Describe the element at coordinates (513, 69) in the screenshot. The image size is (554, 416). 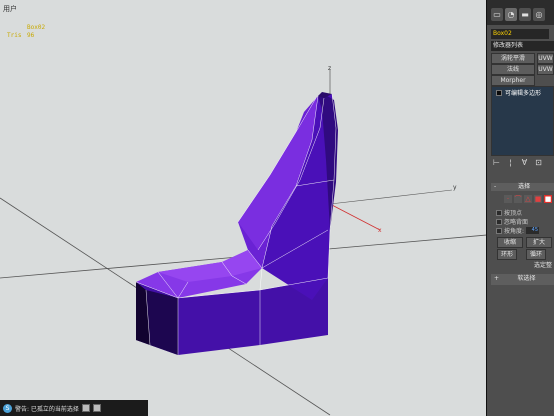
I see `normal-button: 法线` at that location.